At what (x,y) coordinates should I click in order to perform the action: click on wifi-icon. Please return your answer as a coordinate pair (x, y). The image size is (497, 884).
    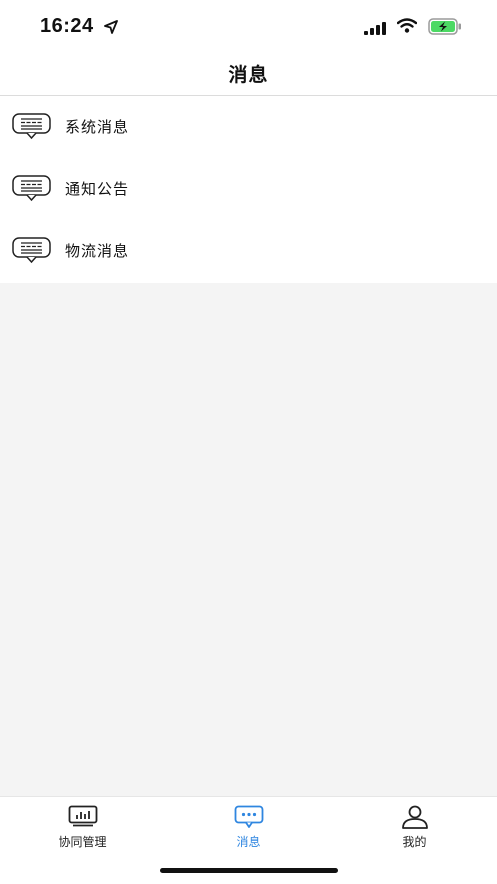
    Looking at the image, I should click on (407, 27).